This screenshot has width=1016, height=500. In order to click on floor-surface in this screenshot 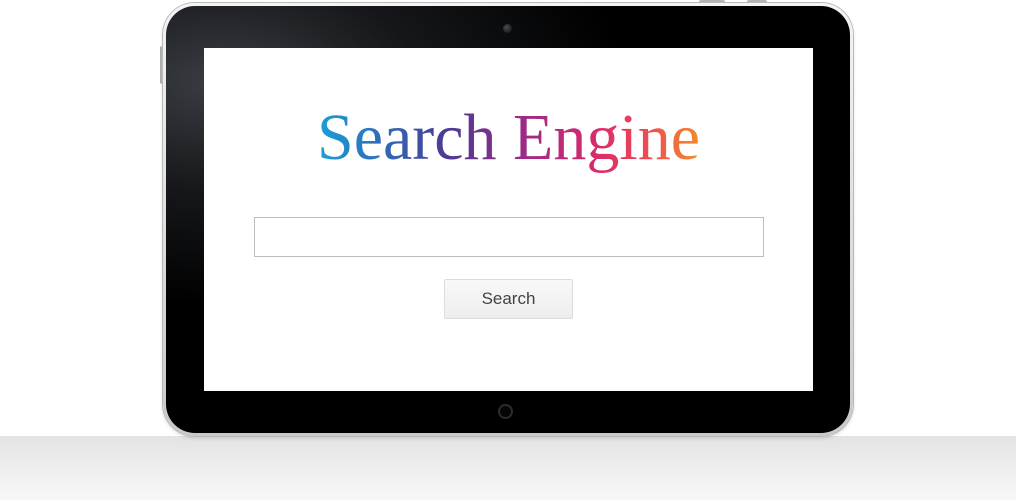, I will do `click(508, 468)`.